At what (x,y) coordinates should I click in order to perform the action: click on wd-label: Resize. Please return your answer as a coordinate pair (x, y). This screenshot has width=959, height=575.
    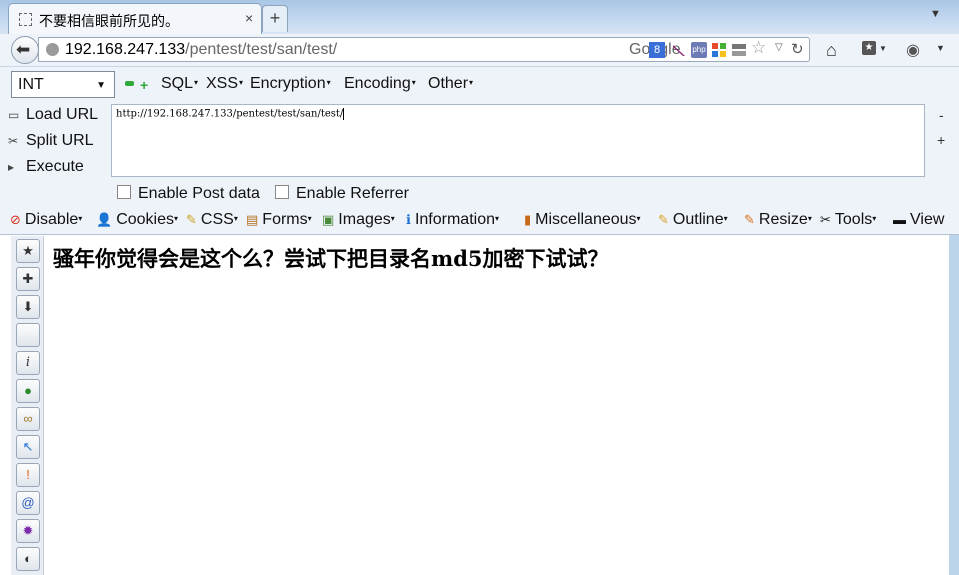
    Looking at the image, I should click on (783, 219).